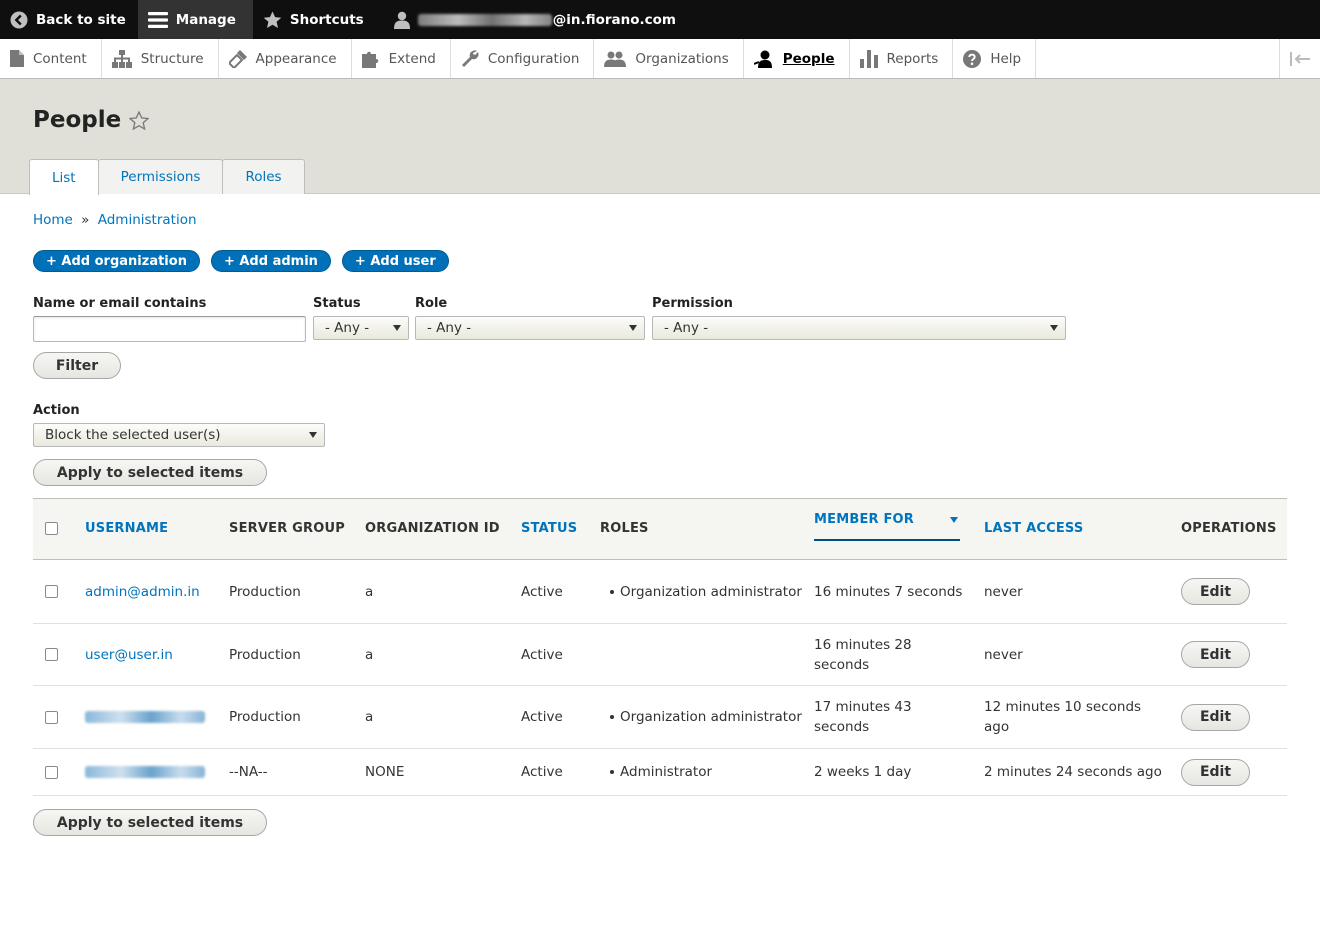 The image size is (1320, 930). I want to click on username-cell, so click(157, 772).